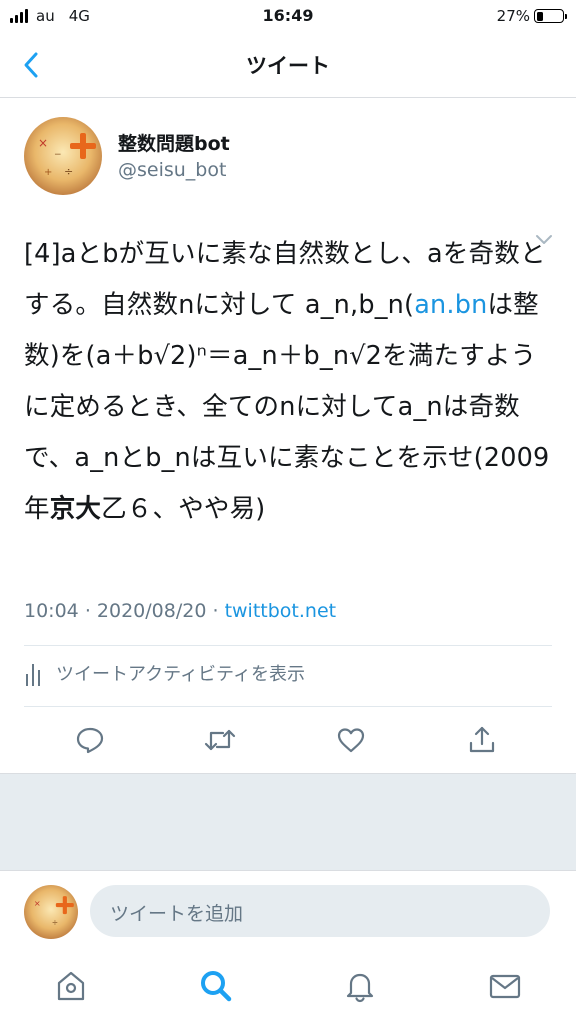 The image size is (576, 1024). What do you see at coordinates (513, 16) in the screenshot?
I see `battery-percent: 27%` at bounding box center [513, 16].